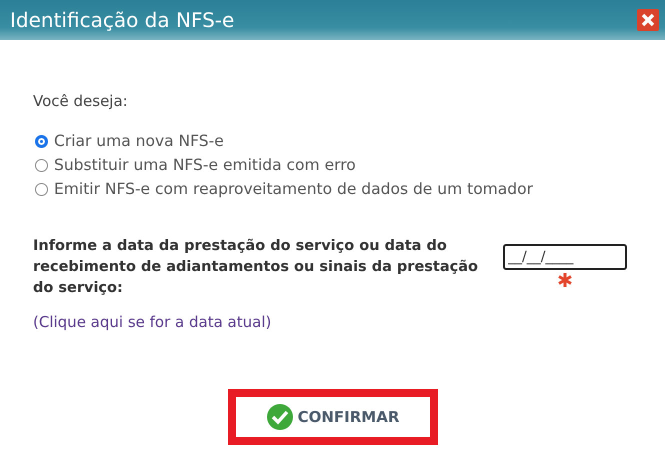 This screenshot has height=474, width=665. Describe the element at coordinates (280, 417) in the screenshot. I see `check-icon` at that location.